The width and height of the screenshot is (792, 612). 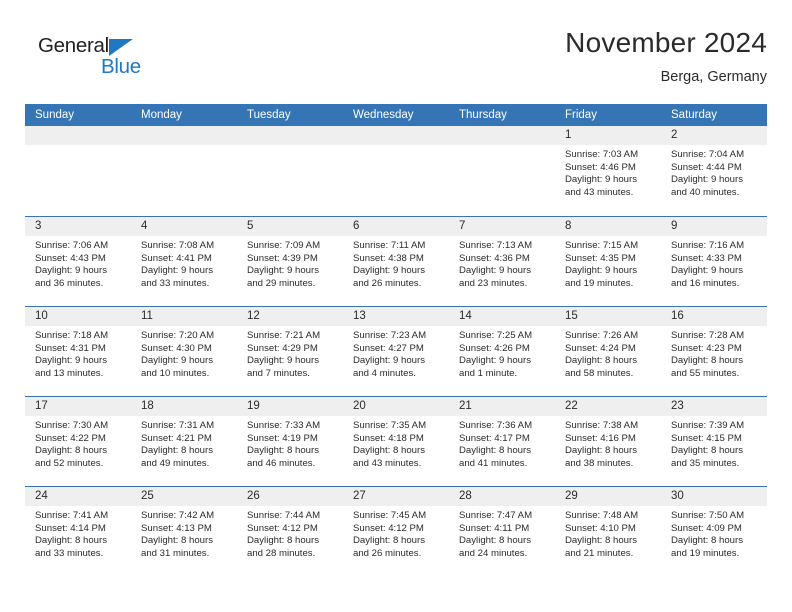 I want to click on daylight-duration-line2: and 35 minutes., so click(x=705, y=463).